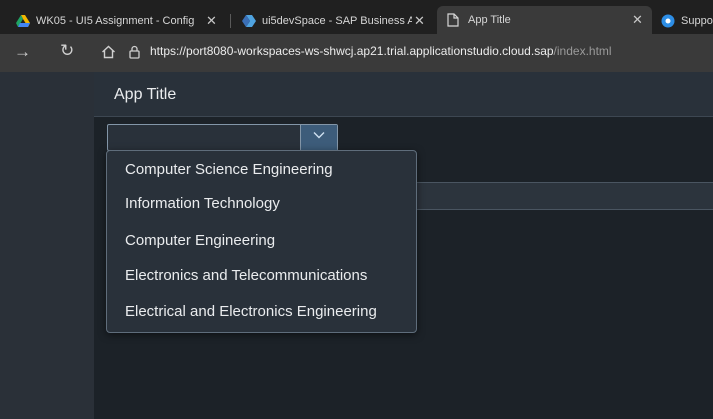 The image size is (713, 419). I want to click on tab-title: Suppo, so click(697, 20).